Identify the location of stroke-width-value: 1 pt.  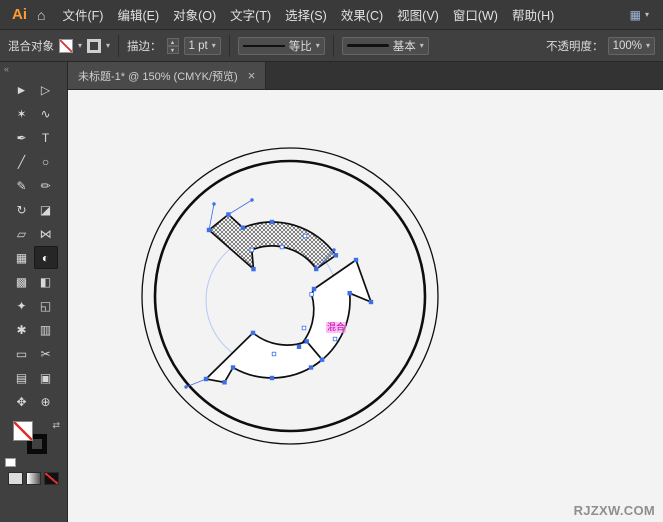
(198, 45).